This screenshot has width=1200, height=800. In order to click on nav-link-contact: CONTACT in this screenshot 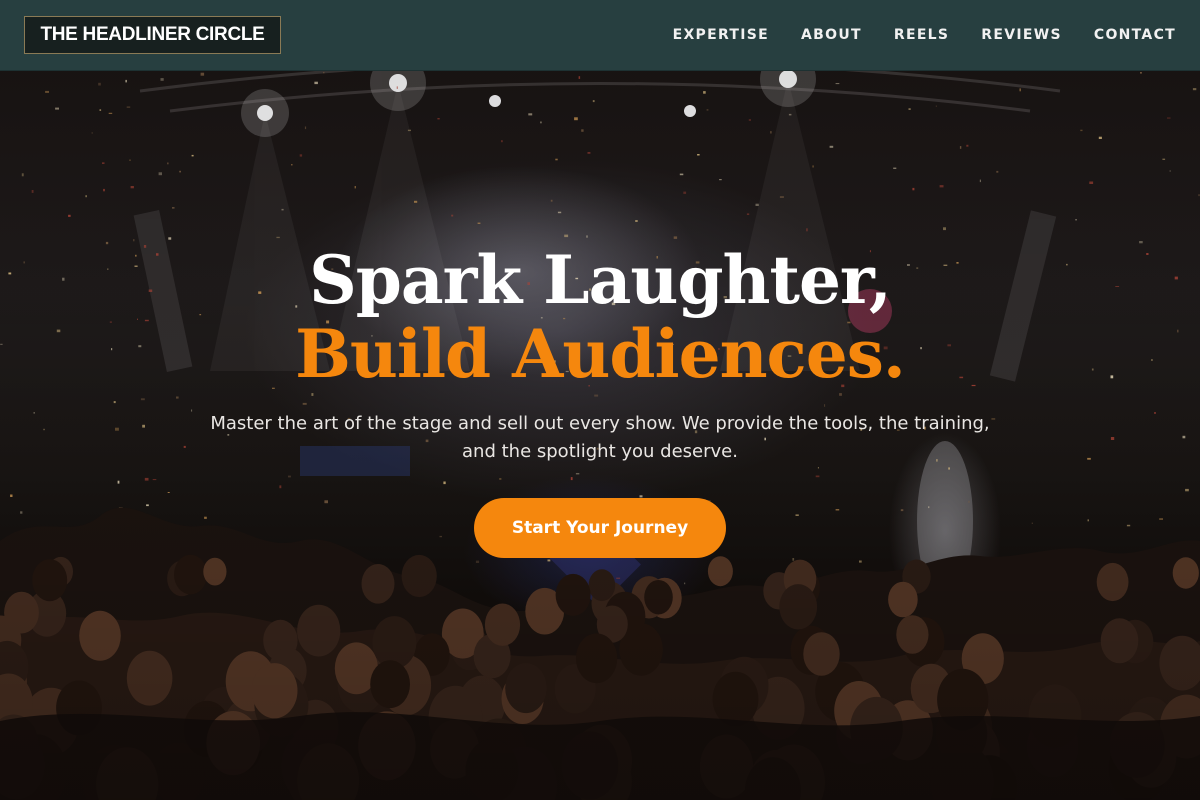, I will do `click(1135, 35)`.